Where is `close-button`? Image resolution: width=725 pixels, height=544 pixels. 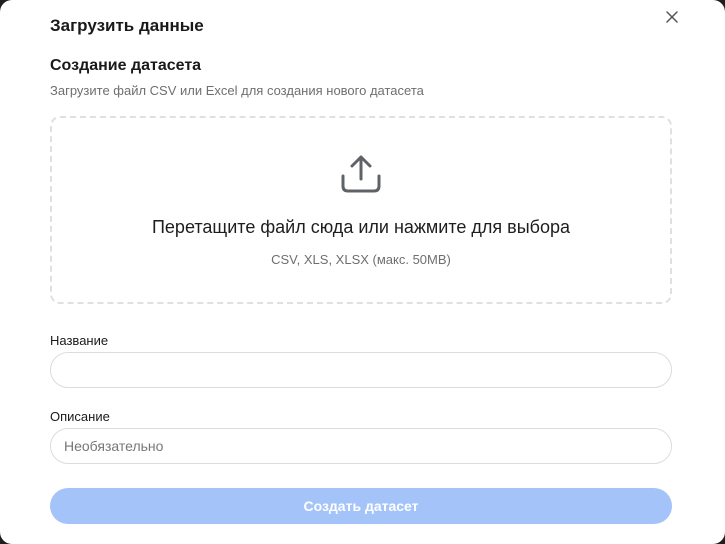 close-button is located at coordinates (672, 19).